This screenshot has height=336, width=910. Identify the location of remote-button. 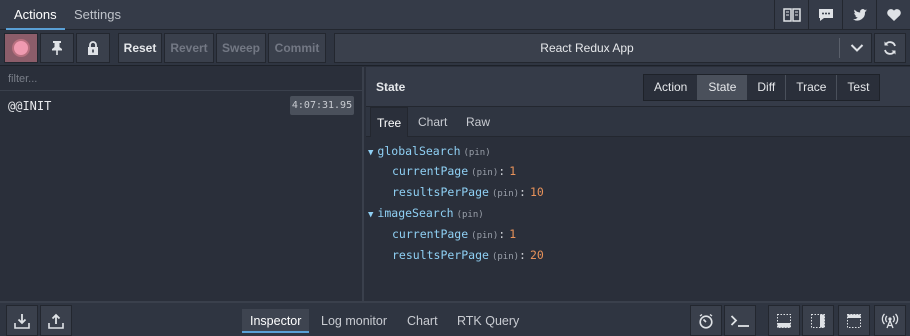
(890, 320).